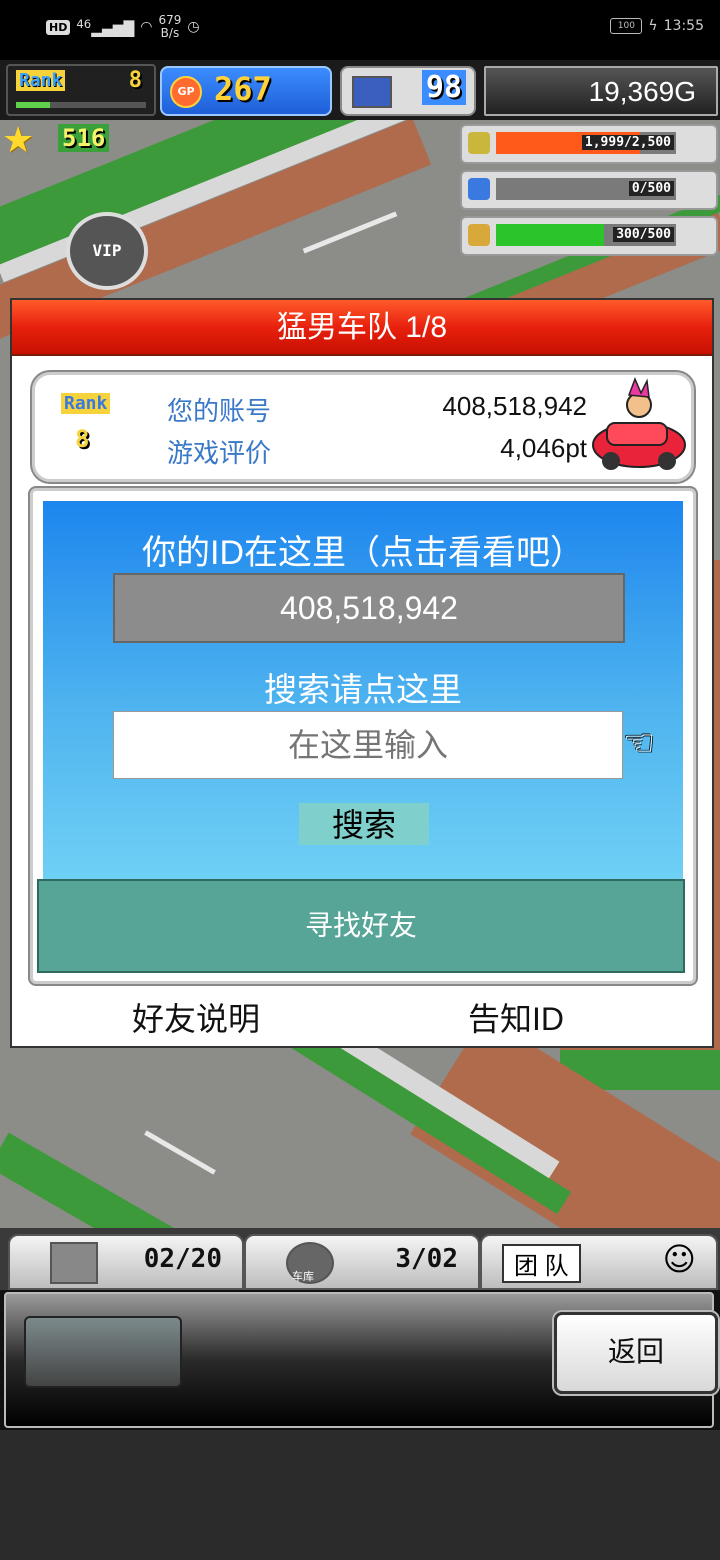  I want to click on tab-value: 3/02, so click(426, 1259).